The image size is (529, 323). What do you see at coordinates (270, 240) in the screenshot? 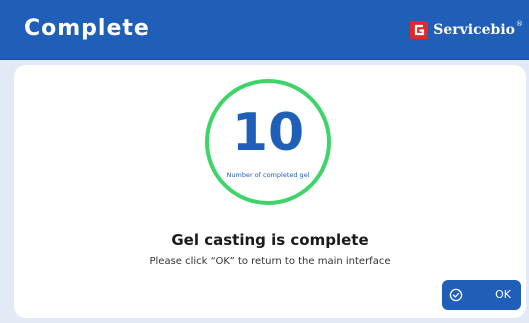
I see `completion-message-title: Gel casting is complete` at bounding box center [270, 240].